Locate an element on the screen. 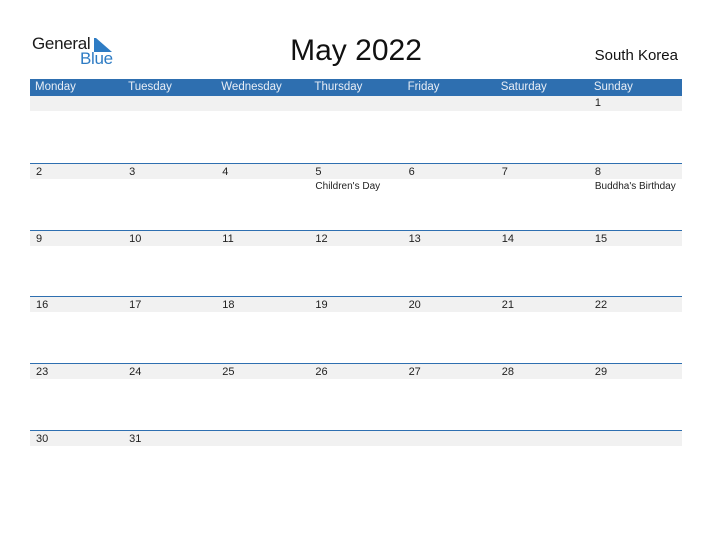 The image size is (712, 550). week-cells: 23 24 25 26 27 28 29 is located at coordinates (356, 396).